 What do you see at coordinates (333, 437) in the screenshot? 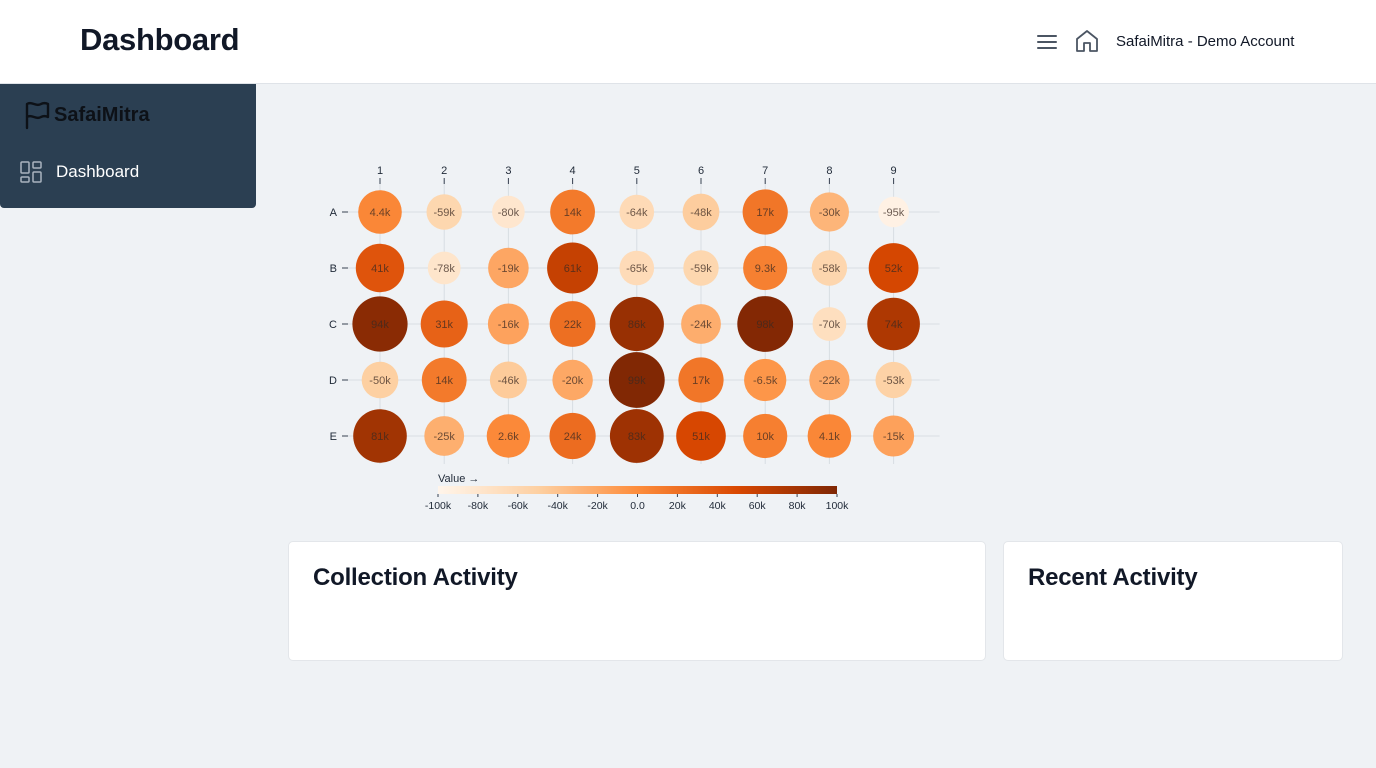
I see `y-tick-label: E` at bounding box center [333, 437].